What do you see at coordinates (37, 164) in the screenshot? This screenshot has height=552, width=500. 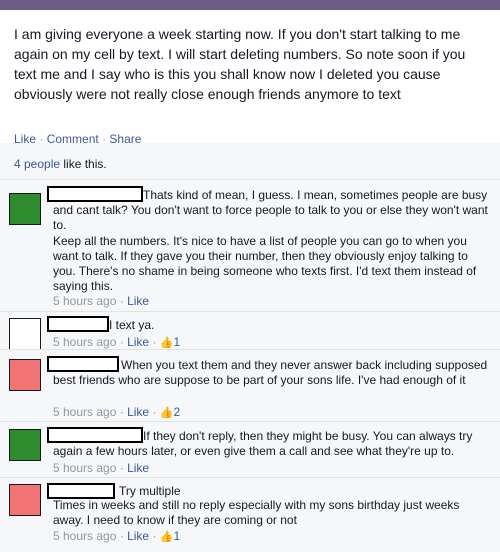 I see `likes-count-link: 4 people` at bounding box center [37, 164].